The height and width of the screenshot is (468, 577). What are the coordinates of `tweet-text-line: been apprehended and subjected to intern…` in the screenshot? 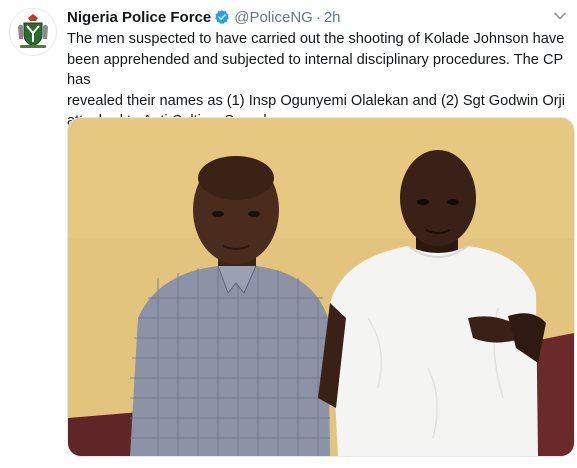 It's located at (315, 70).